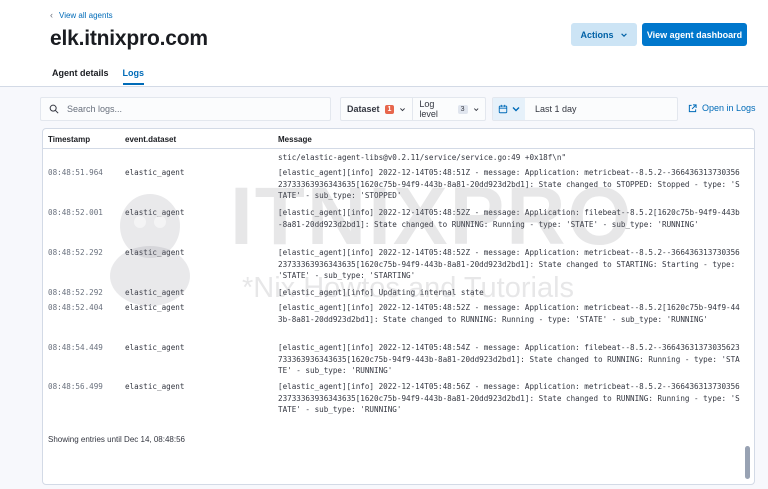  Describe the element at coordinates (462, 109) in the screenshot. I see `log-level-count-badge: 3` at that location.